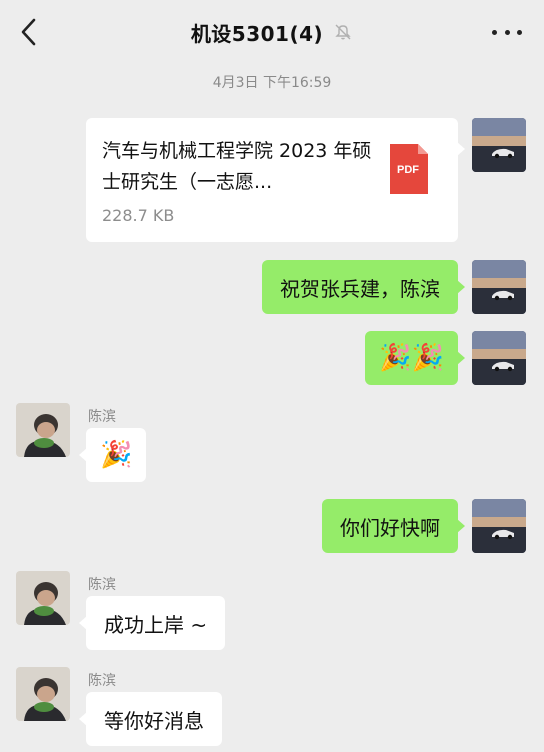 Image resolution: width=544 pixels, height=752 pixels. What do you see at coordinates (154, 720) in the screenshot?
I see `message-text: 等你好消息` at bounding box center [154, 720].